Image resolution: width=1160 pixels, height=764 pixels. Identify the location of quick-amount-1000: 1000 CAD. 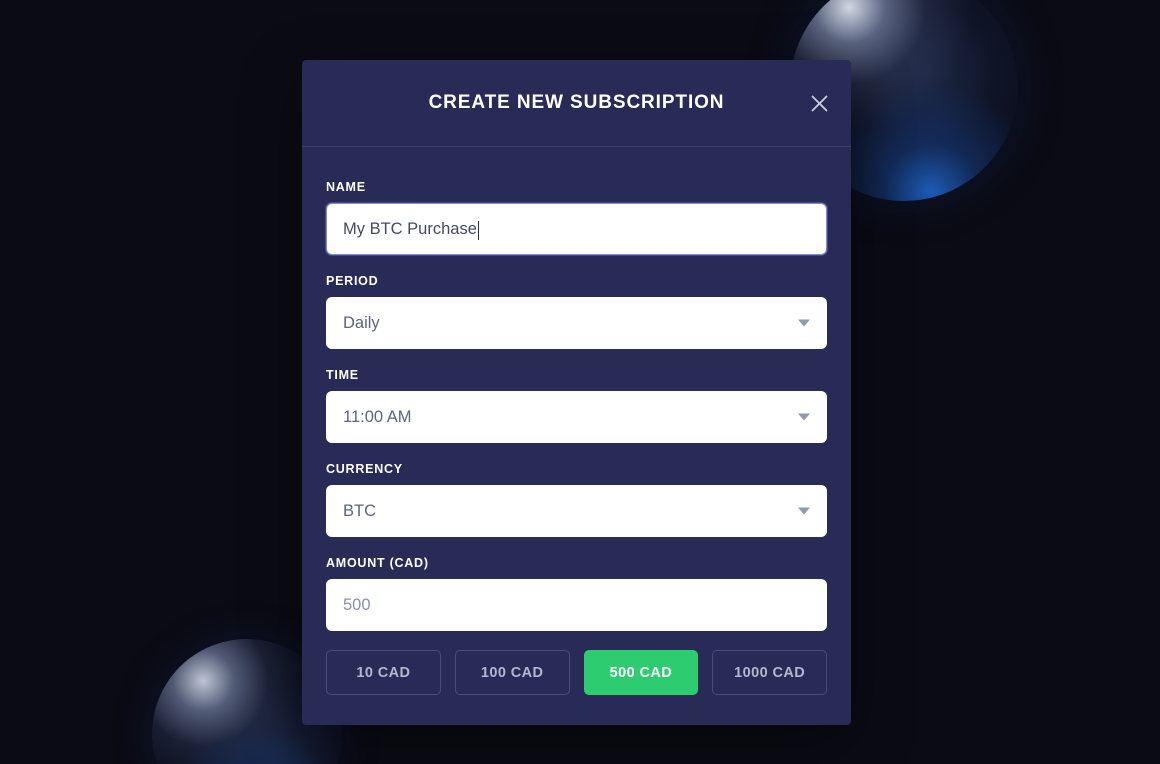
(769, 672).